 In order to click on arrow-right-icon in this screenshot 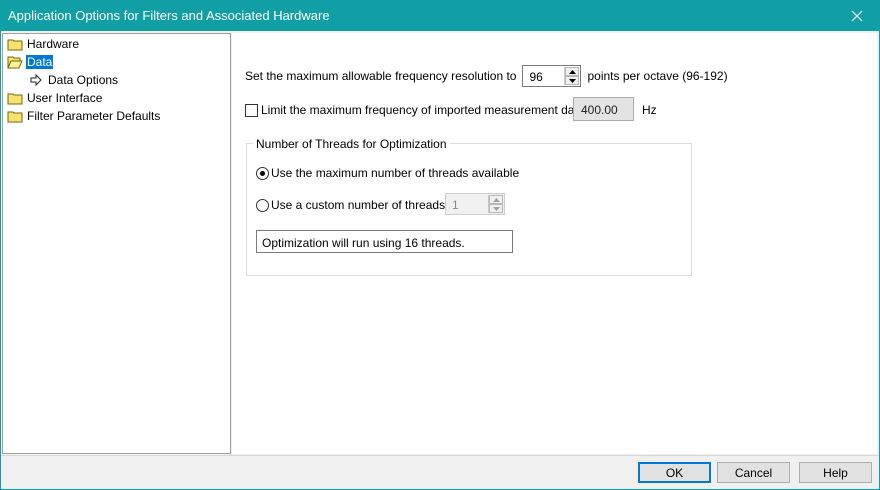, I will do `click(36, 80)`.